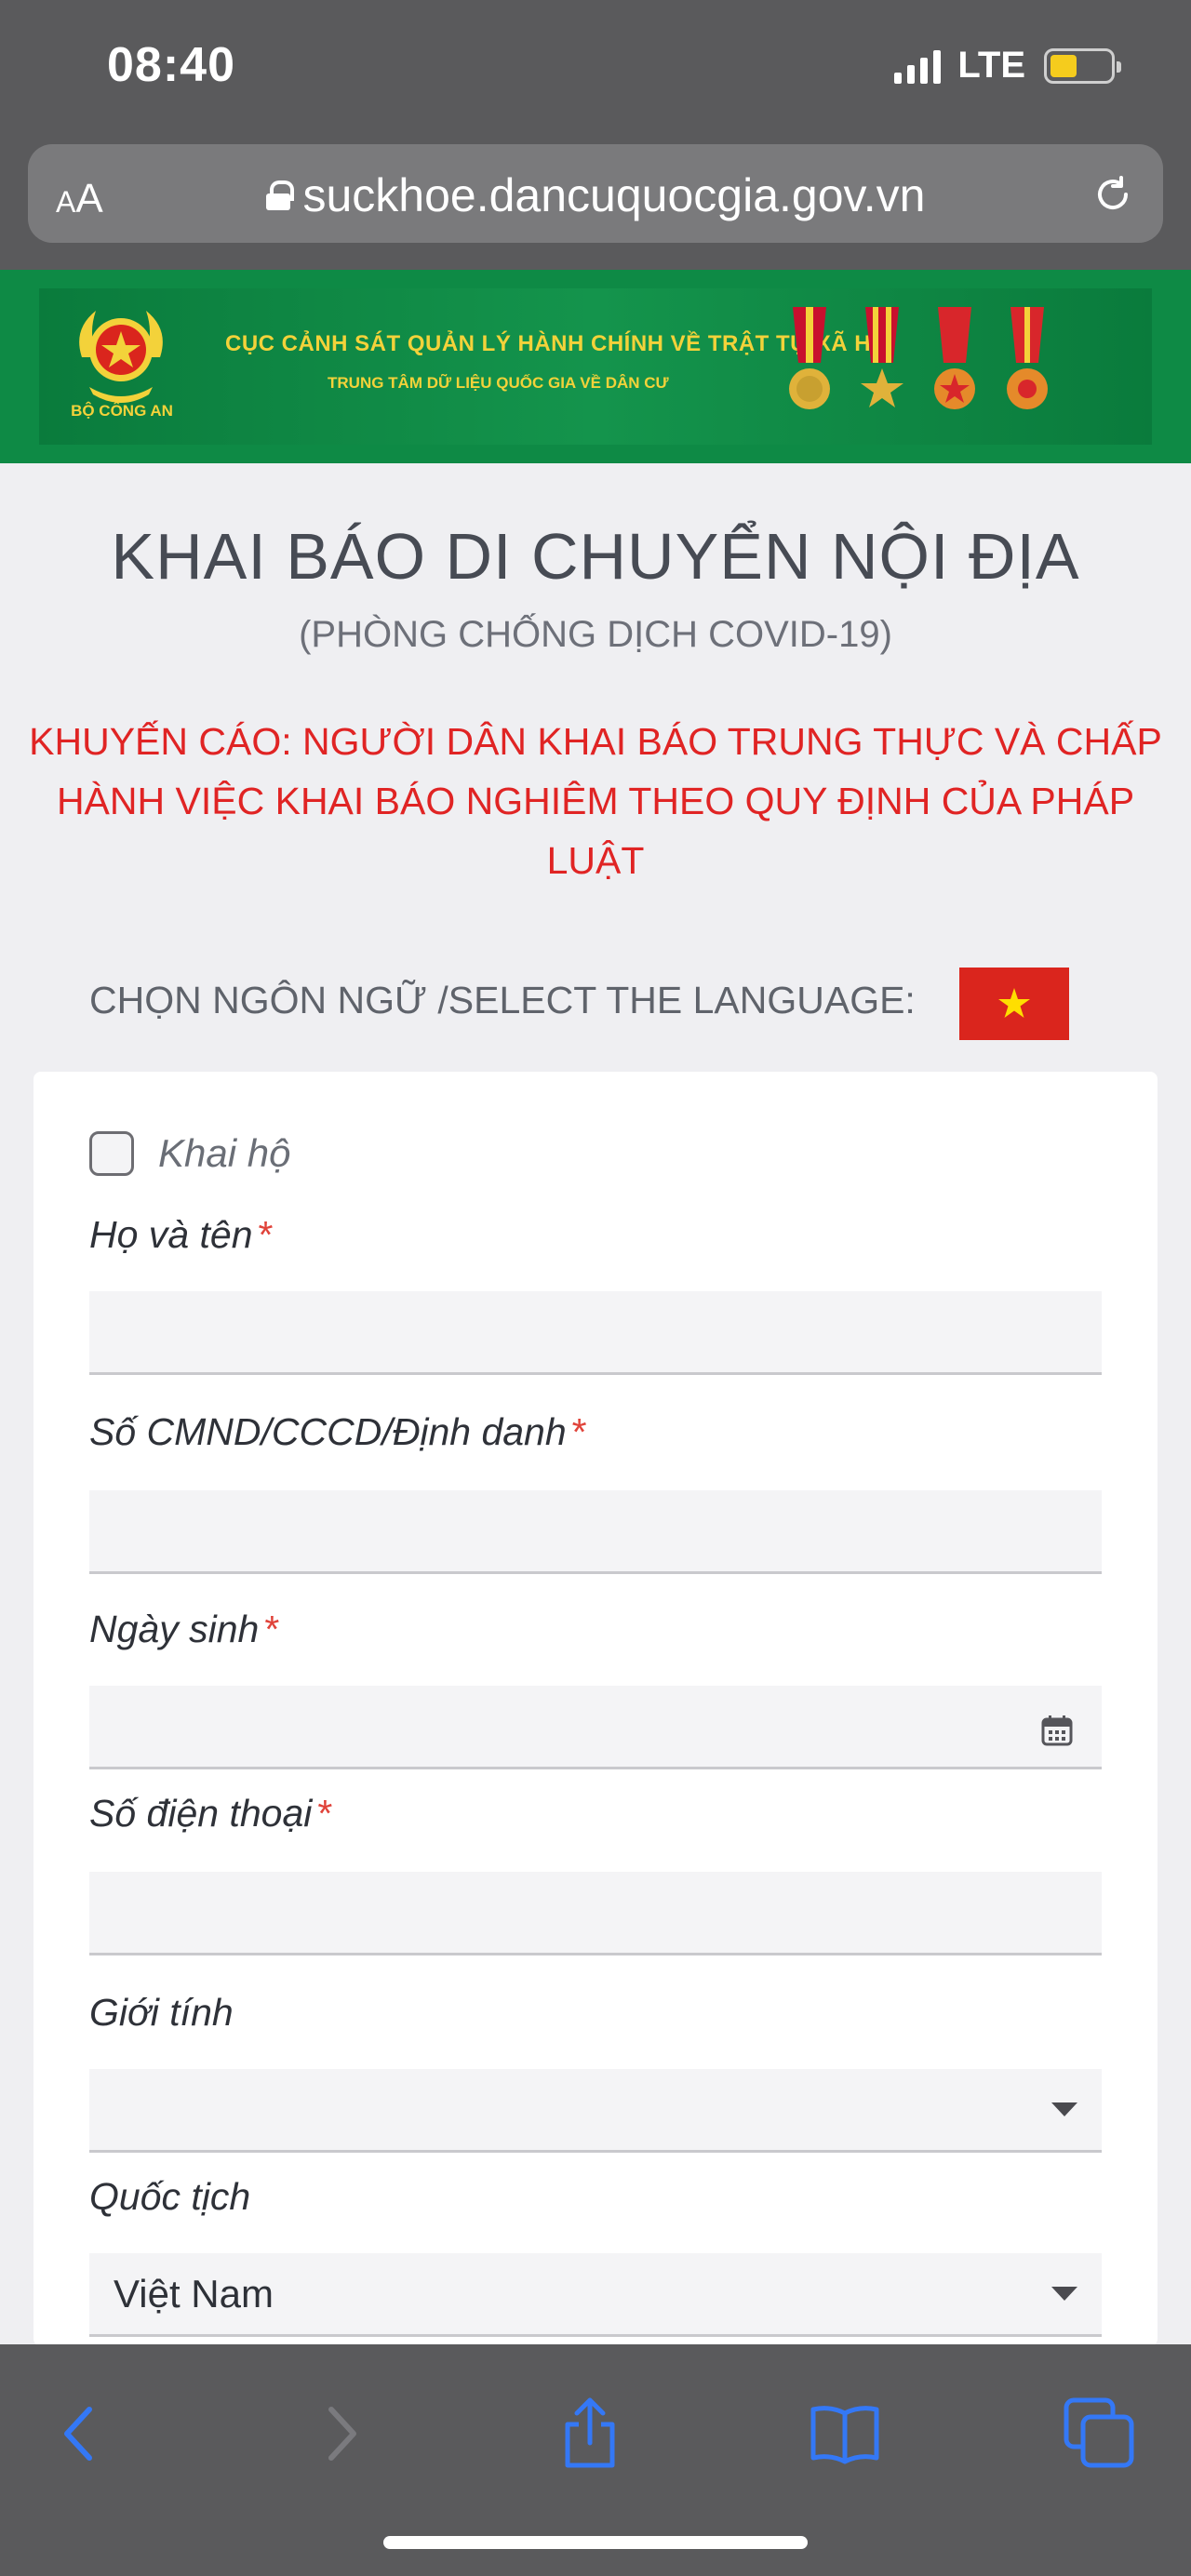 This screenshot has height=2576, width=1191. Describe the element at coordinates (211, 1813) in the screenshot. I see `phone-label: Số điện thoại *` at that location.